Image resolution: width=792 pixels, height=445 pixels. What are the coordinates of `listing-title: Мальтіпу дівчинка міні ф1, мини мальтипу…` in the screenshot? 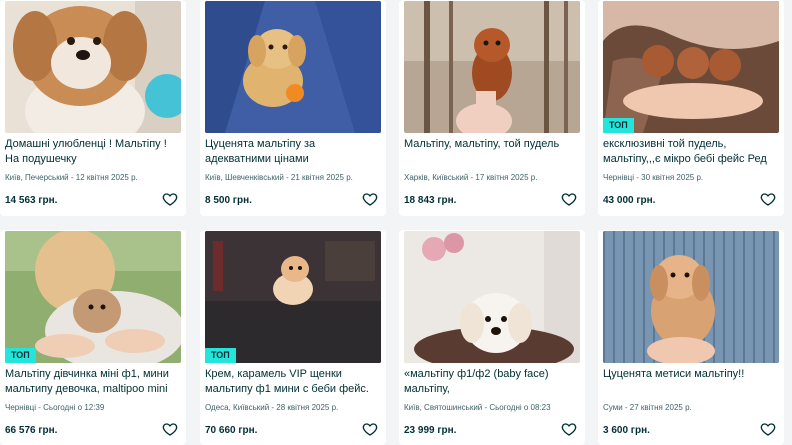 It's located at (93, 382).